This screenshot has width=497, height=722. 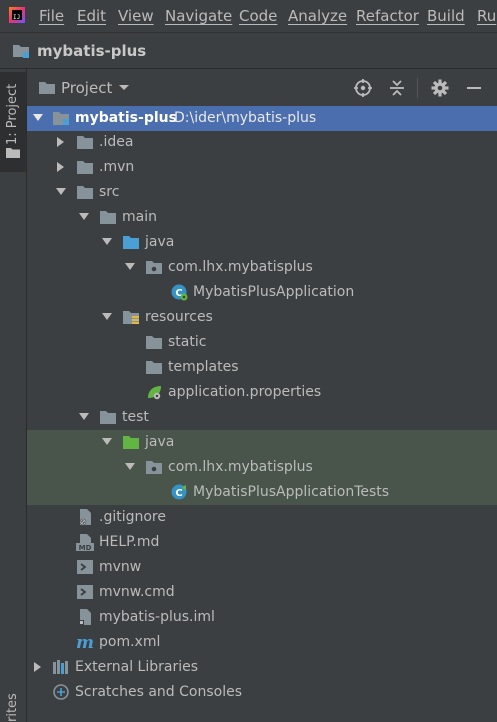 What do you see at coordinates (258, 16) in the screenshot?
I see `menu-code: Code` at bounding box center [258, 16].